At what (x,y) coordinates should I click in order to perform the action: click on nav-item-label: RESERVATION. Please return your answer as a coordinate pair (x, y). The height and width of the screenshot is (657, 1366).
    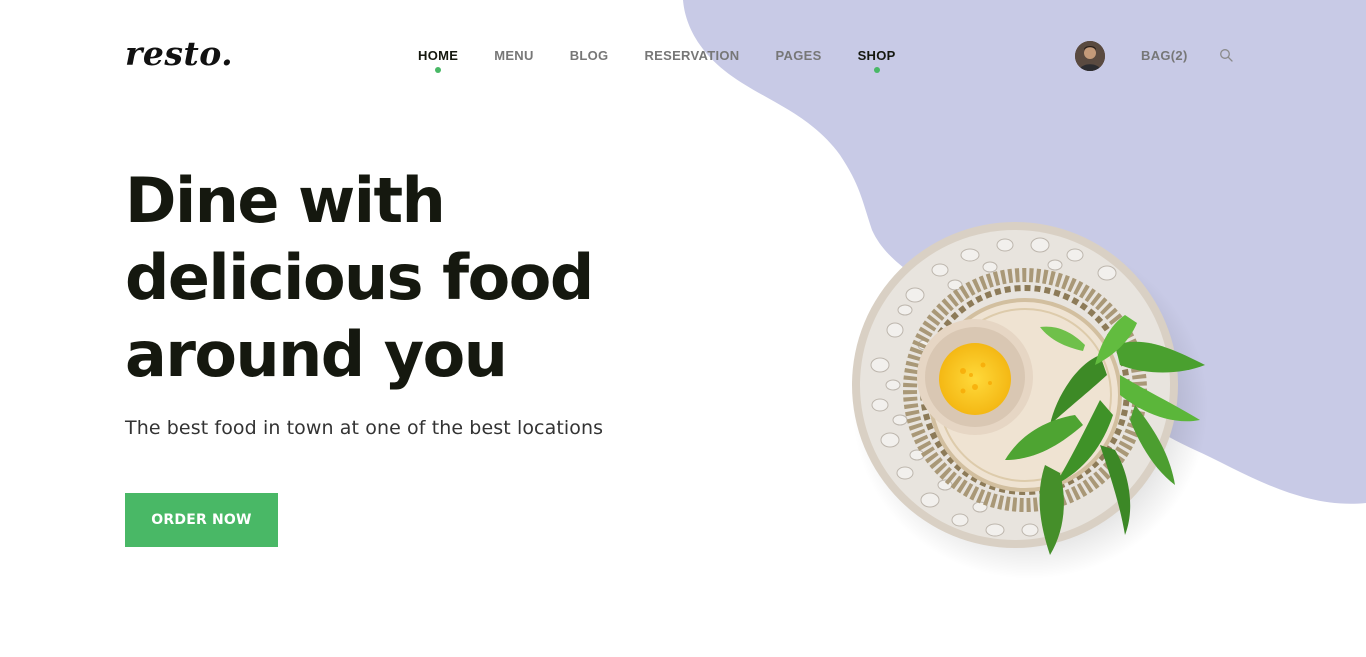
    Looking at the image, I should click on (692, 55).